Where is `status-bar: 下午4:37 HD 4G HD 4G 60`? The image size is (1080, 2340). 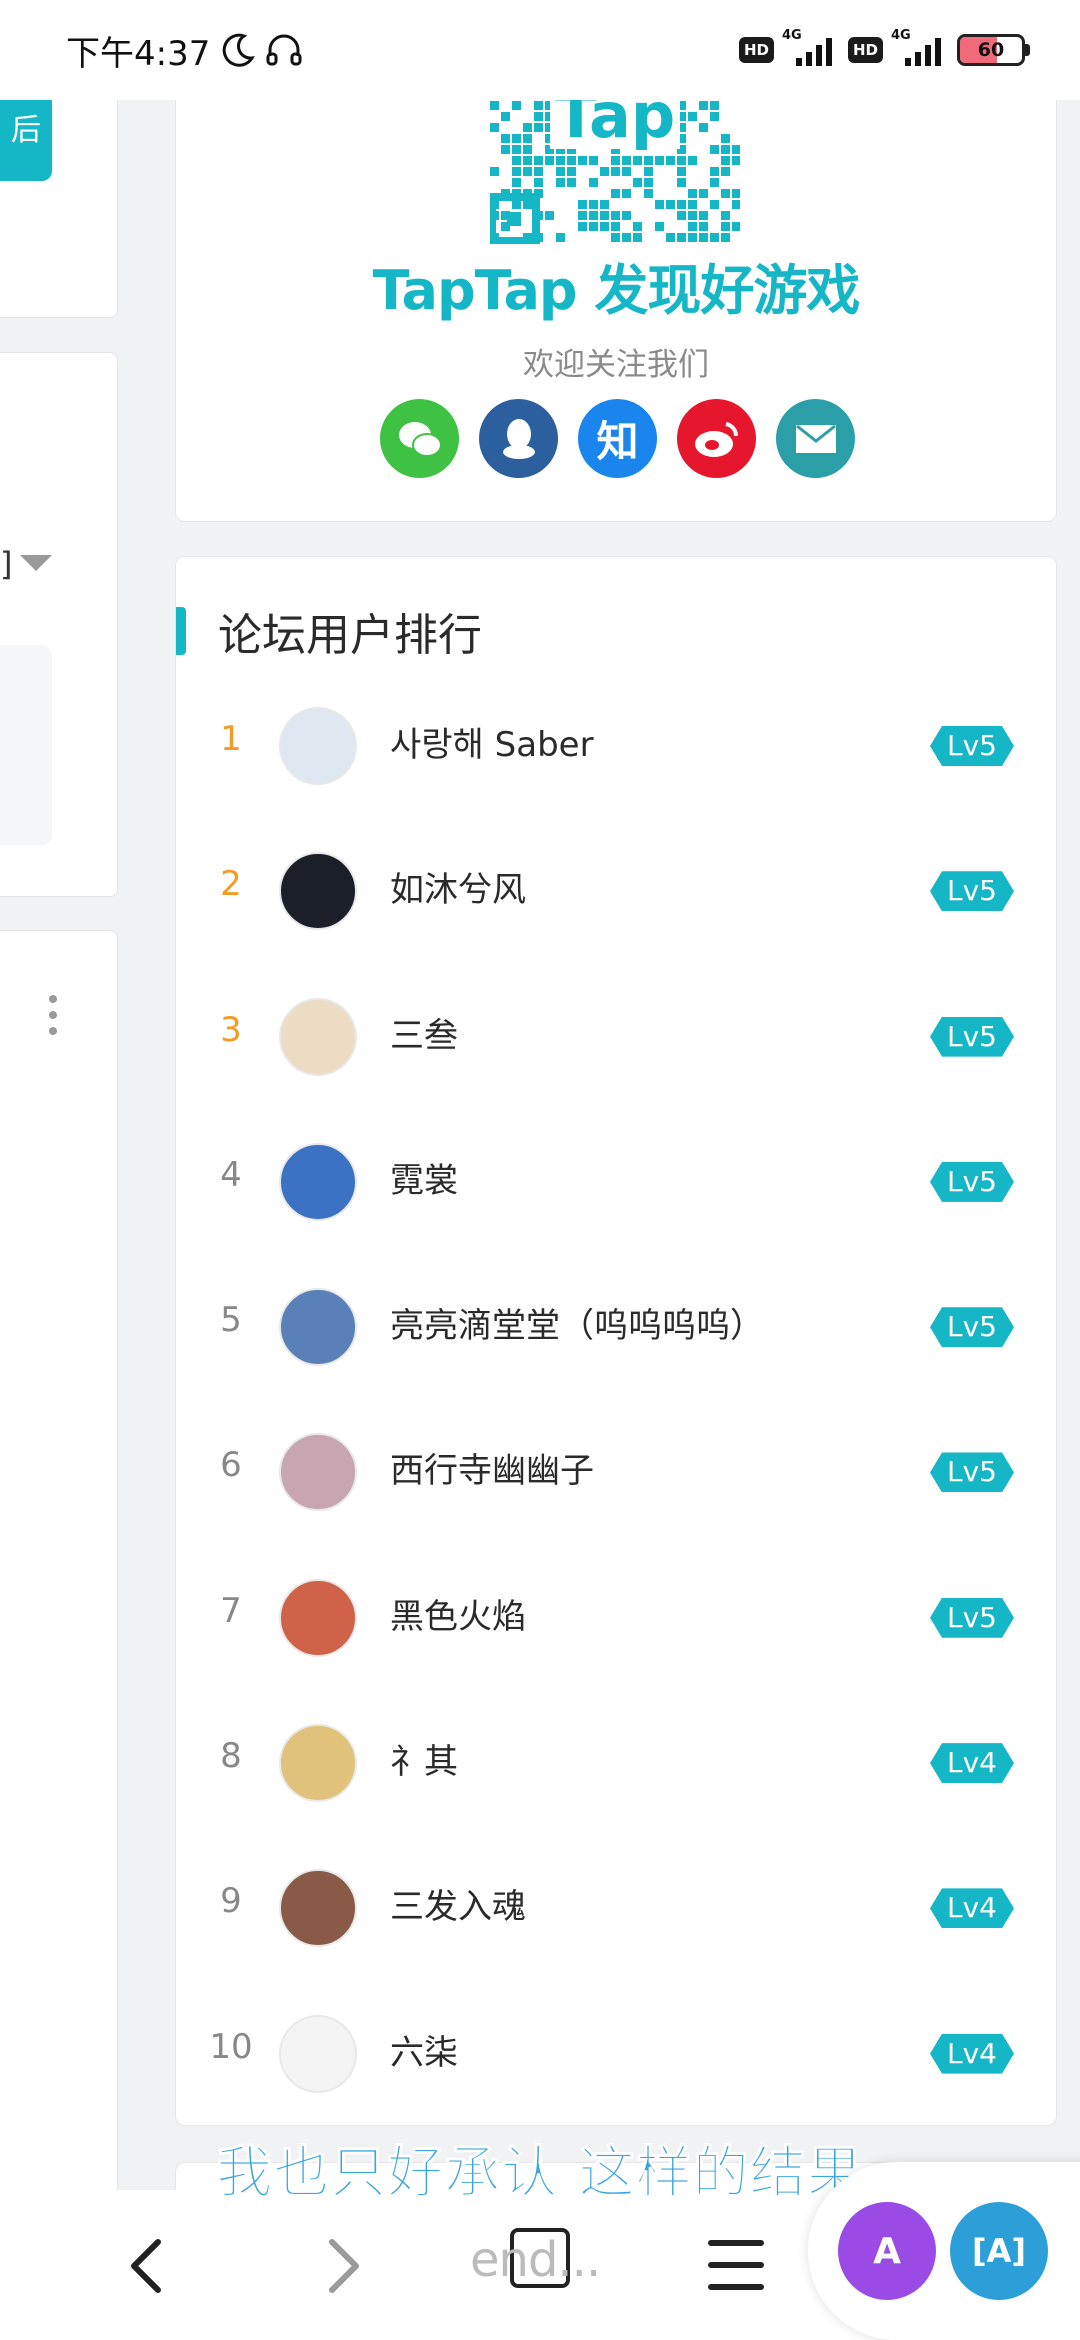 status-bar: 下午4:37 HD 4G HD 4G 60 is located at coordinates (540, 50).